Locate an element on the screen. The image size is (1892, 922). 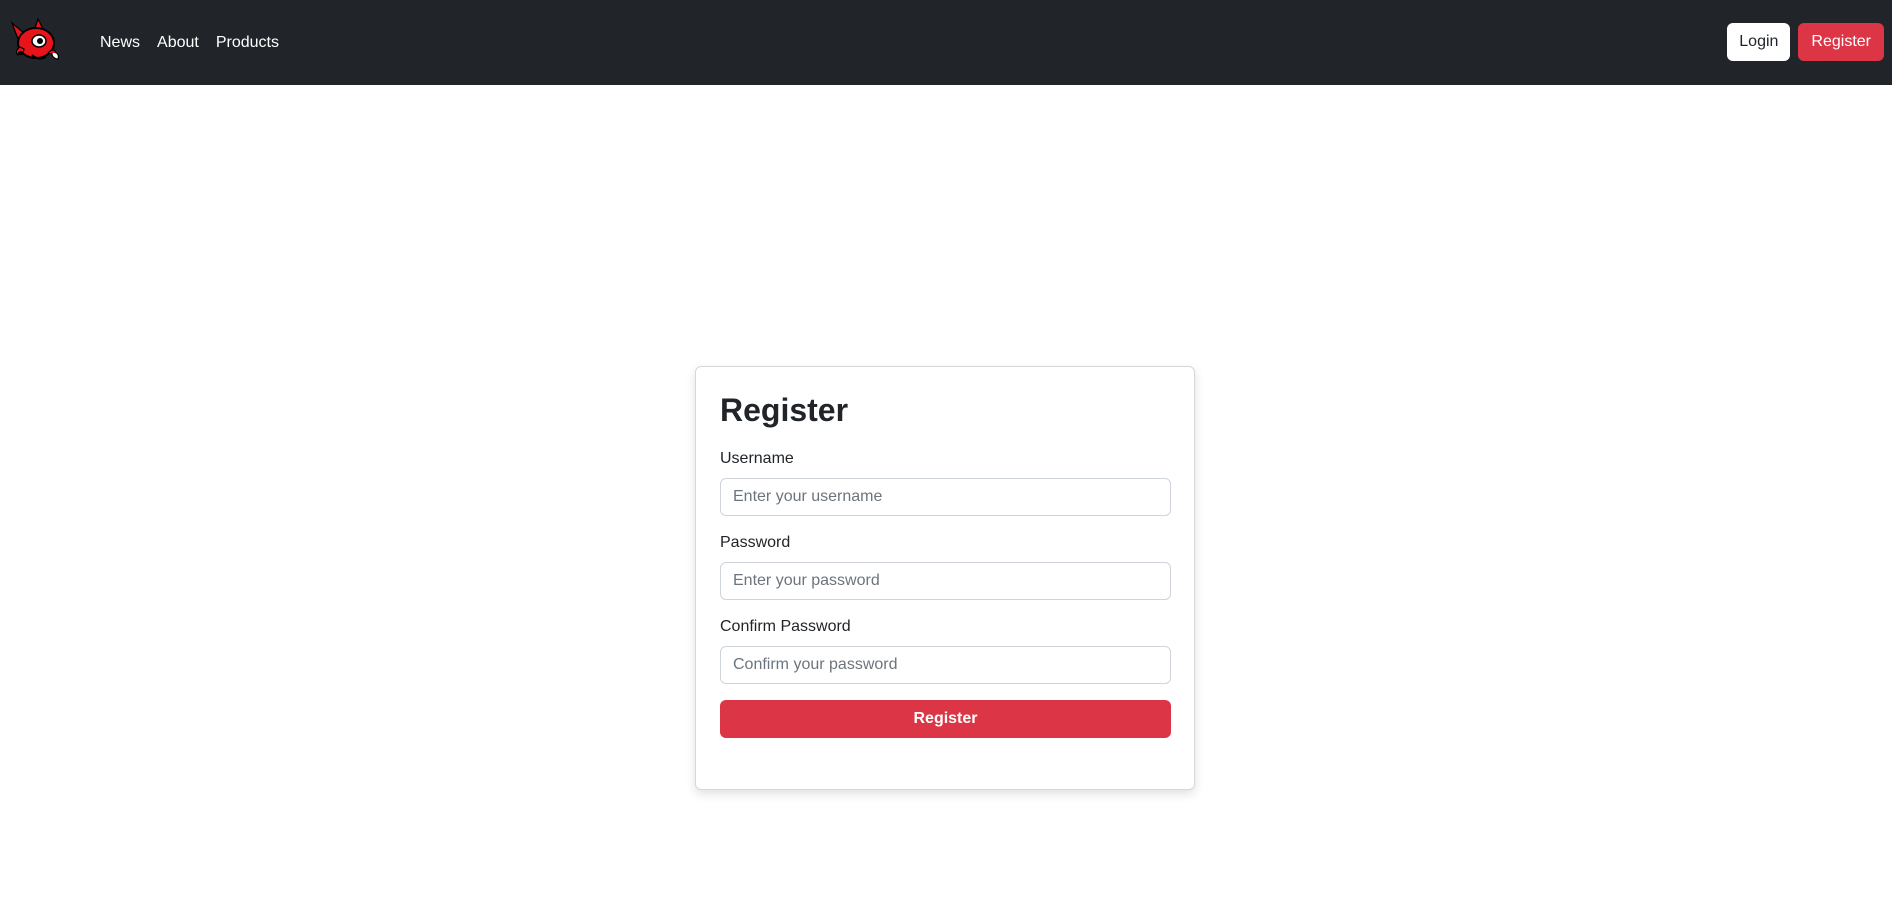
username-label: Username is located at coordinates (757, 458).